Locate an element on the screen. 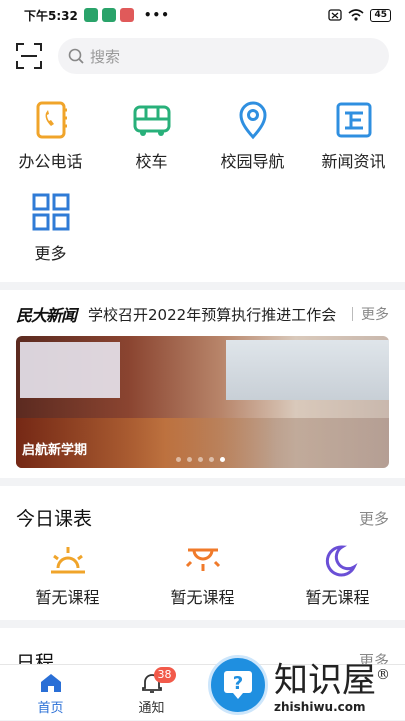  no-sim-icon is located at coordinates (335, 15).